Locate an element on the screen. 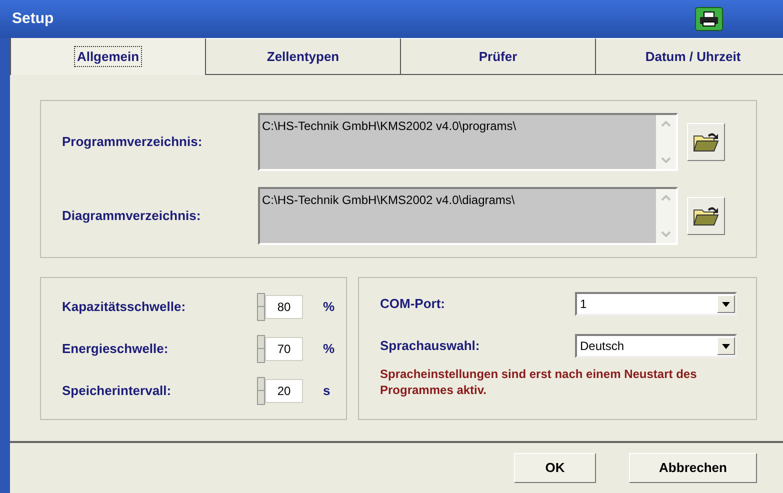  dialog-button: OK is located at coordinates (555, 468).